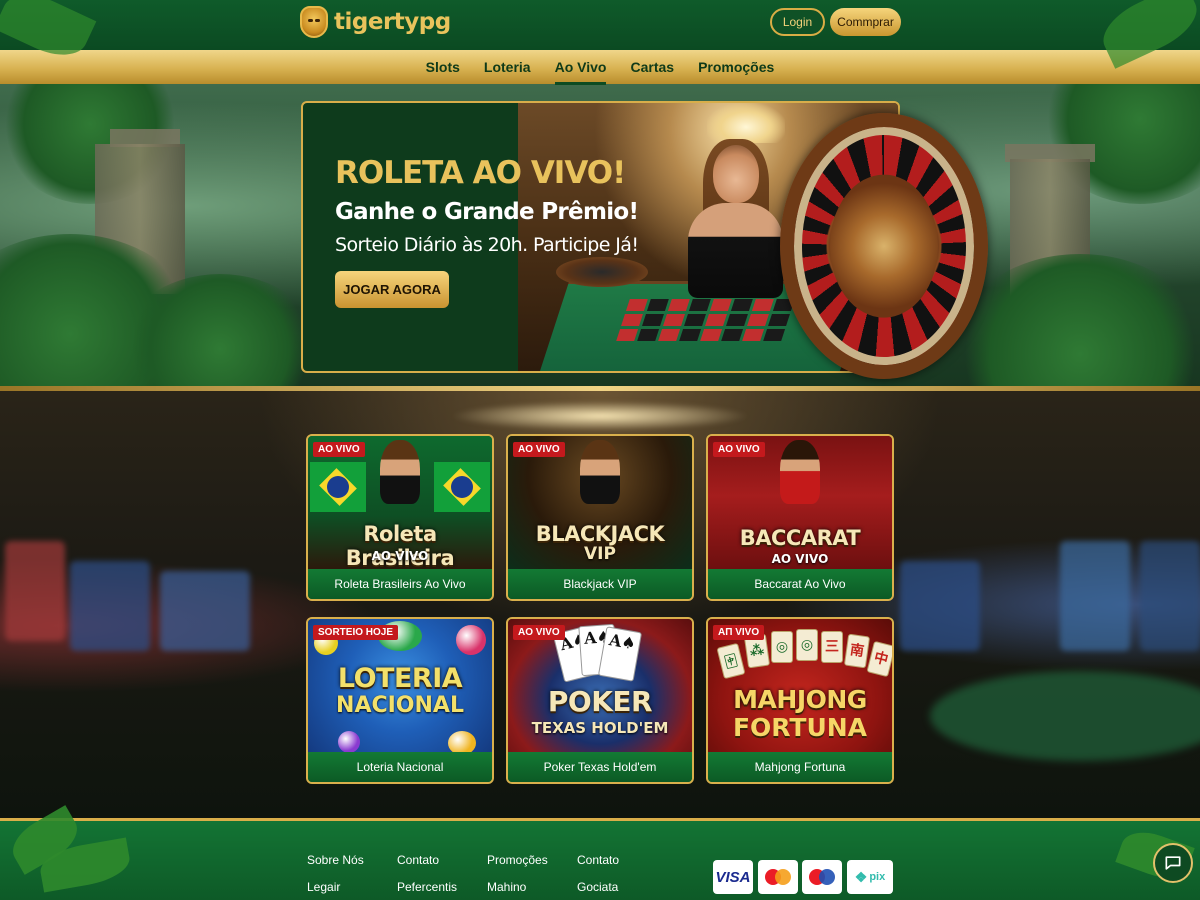 The height and width of the screenshot is (900, 1200). I want to click on tiger-logo-icon, so click(314, 22).